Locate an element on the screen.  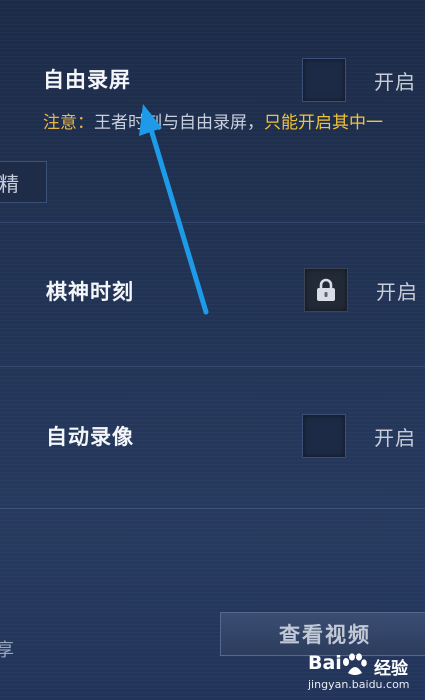
baidu-watermark: Bai 经验 jingyan.baidu.com is located at coordinates (363, 674).